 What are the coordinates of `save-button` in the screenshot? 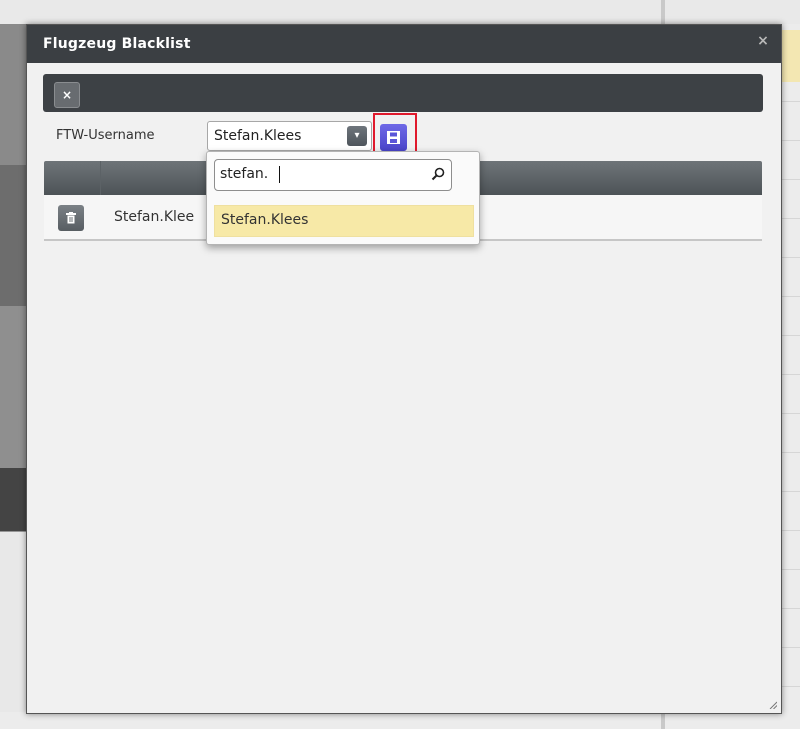 It's located at (393, 137).